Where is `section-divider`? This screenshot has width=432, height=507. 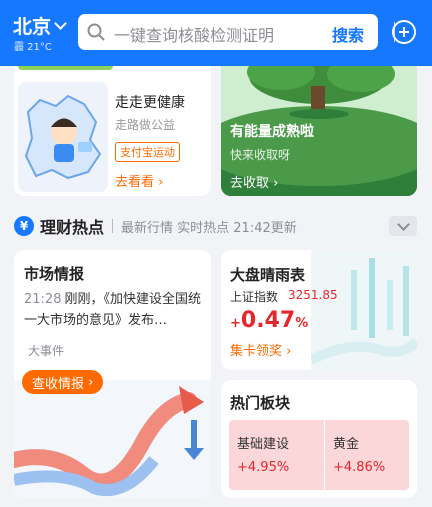 section-divider is located at coordinates (113, 226).